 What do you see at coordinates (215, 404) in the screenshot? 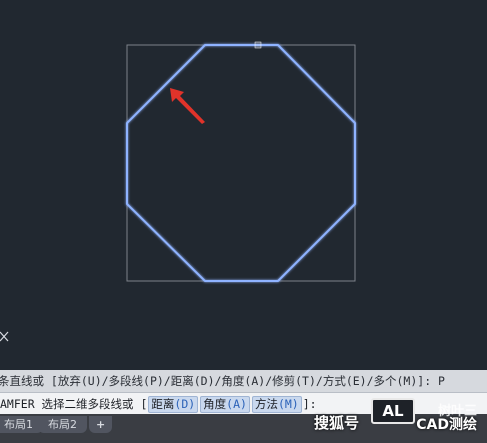
I see `option-label: 角度` at bounding box center [215, 404].